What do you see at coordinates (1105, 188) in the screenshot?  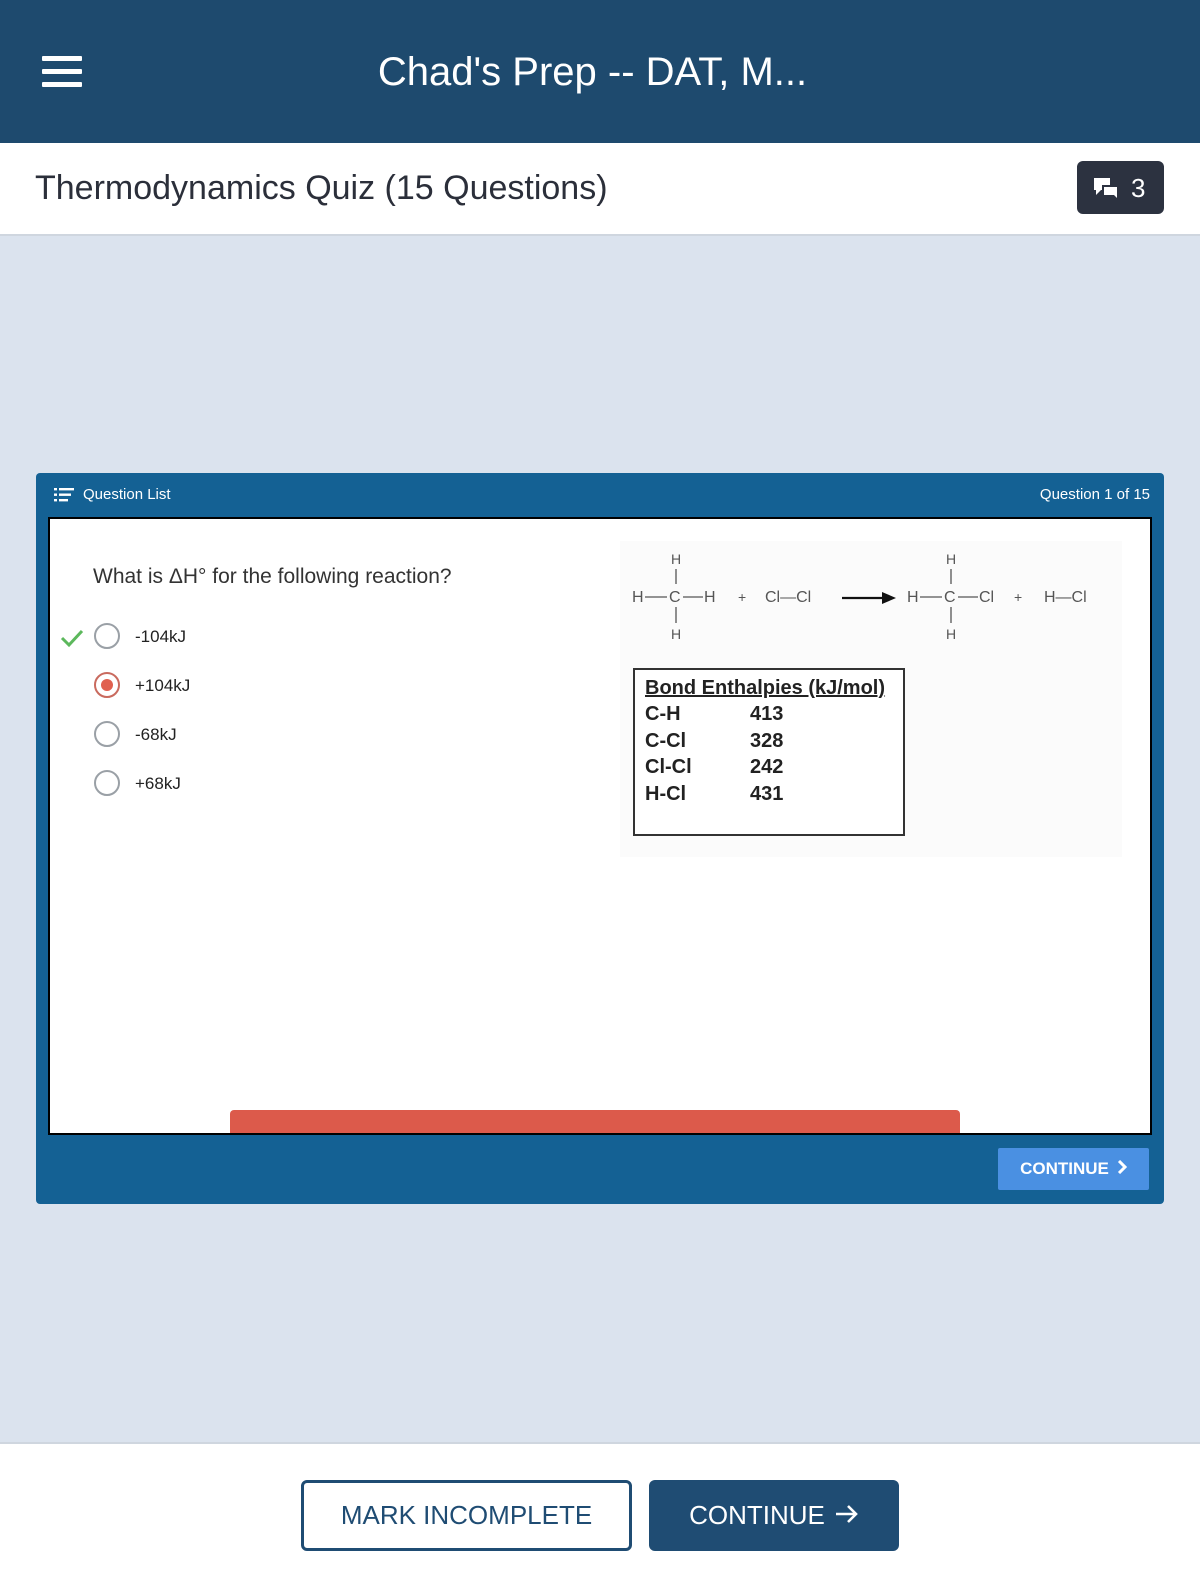 I see `comments-icon` at bounding box center [1105, 188].